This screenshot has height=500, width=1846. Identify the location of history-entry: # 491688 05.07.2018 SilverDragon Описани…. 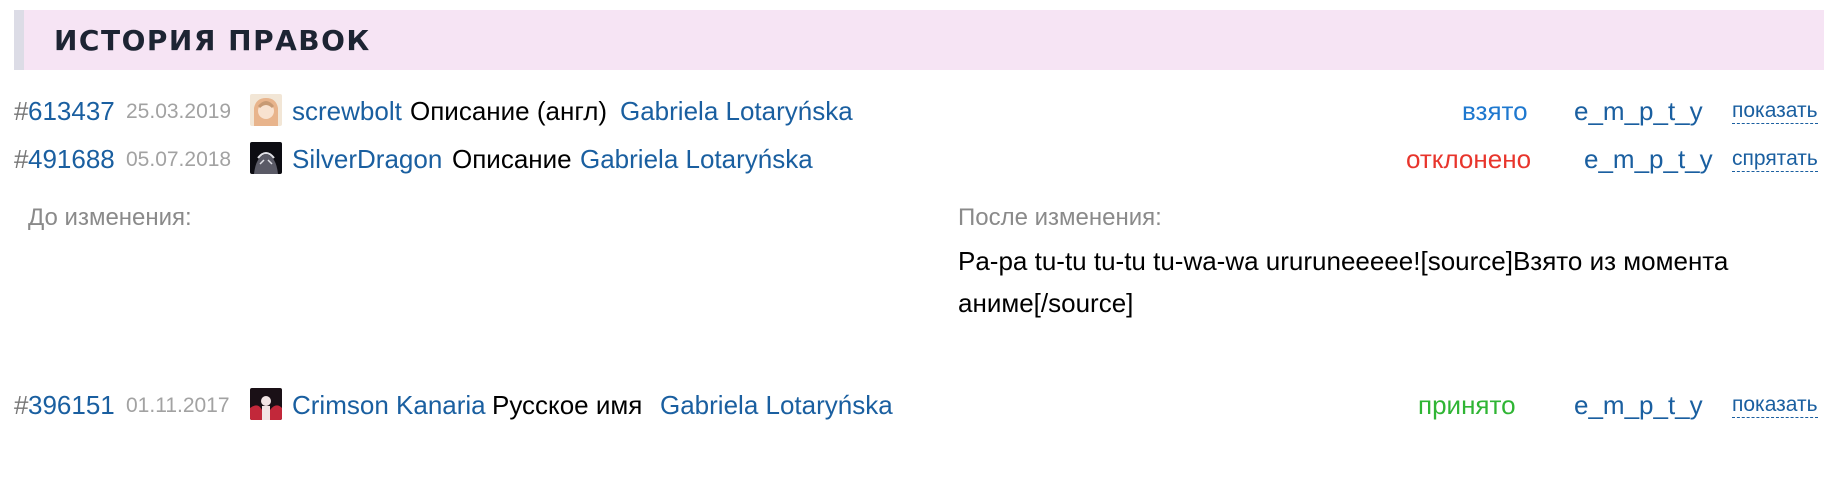
(919, 163).